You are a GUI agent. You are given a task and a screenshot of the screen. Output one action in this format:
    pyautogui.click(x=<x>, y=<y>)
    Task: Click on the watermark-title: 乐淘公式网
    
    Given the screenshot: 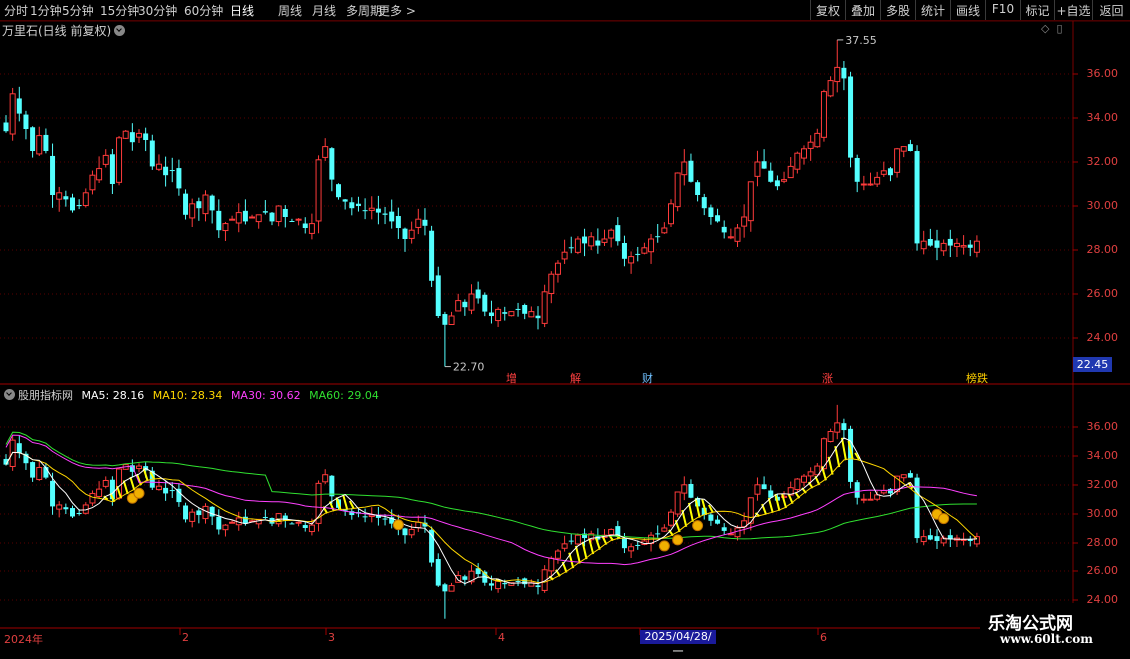 What is the action you would take?
    pyautogui.click(x=1030, y=624)
    